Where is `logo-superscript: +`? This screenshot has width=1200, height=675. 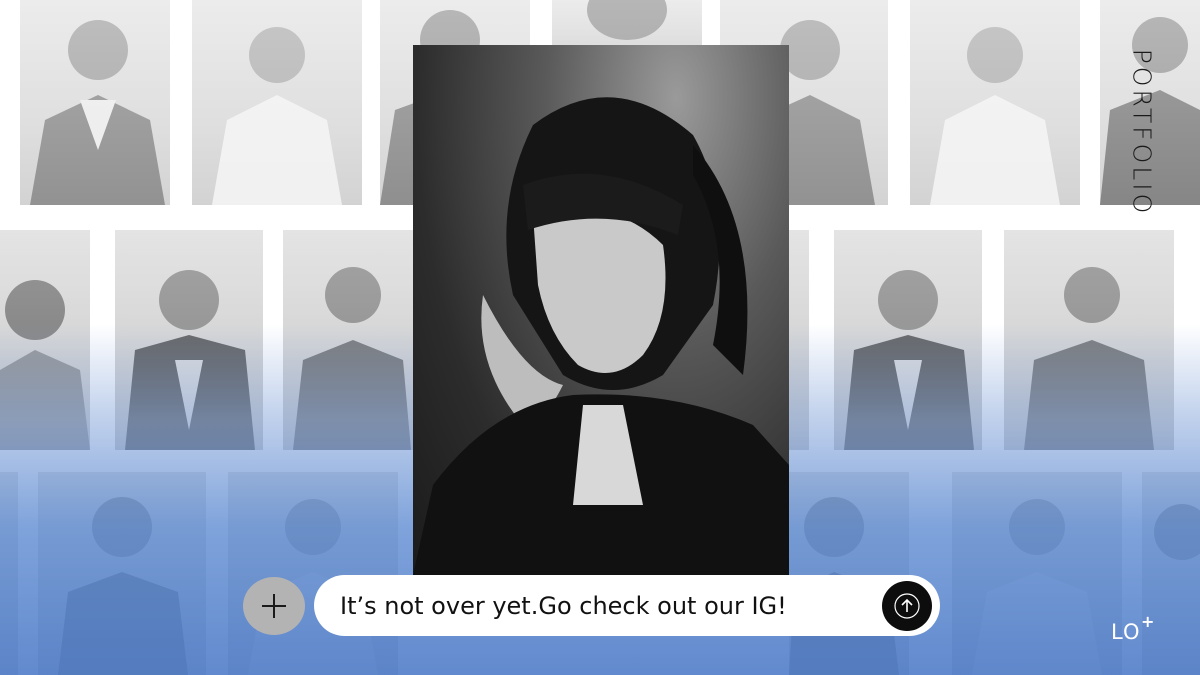 logo-superscript: + is located at coordinates (1148, 621).